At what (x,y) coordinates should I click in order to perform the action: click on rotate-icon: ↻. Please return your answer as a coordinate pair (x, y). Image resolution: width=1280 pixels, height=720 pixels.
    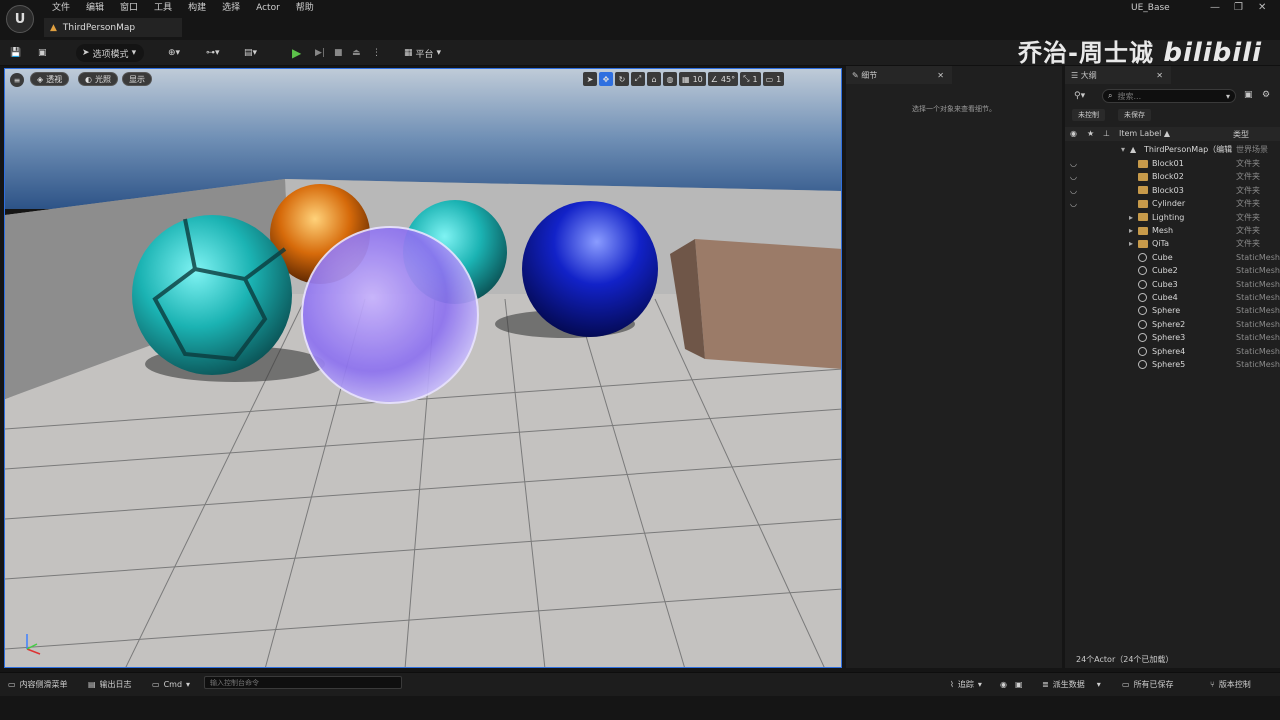
    Looking at the image, I should click on (622, 79).